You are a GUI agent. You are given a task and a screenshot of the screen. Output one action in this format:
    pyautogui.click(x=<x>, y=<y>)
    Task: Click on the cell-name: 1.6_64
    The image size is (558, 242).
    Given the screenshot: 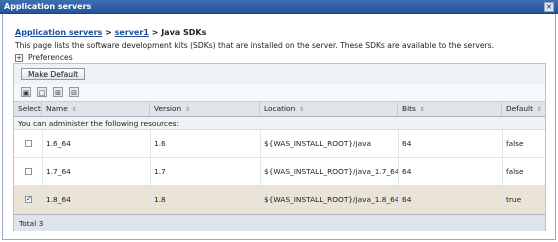 What is the action you would take?
    pyautogui.click(x=58, y=143)
    